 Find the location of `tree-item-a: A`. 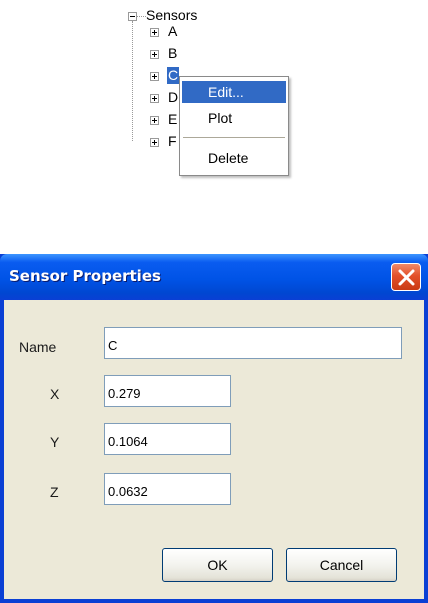

tree-item-a: A is located at coordinates (172, 31).